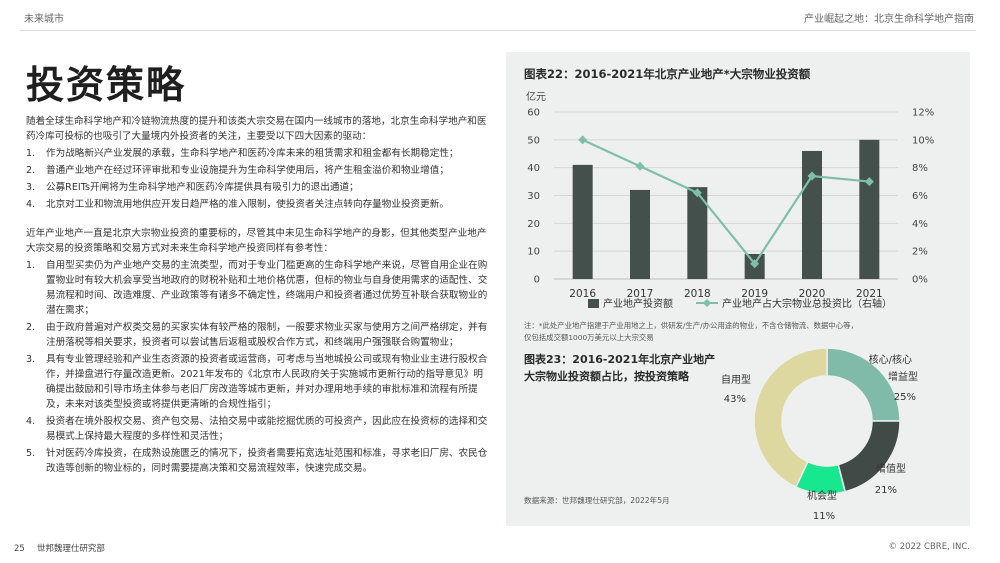 Image resolution: width=1000 pixels, height=563 pixels. What do you see at coordinates (707, 303) in the screenshot?
I see `legend-line-marker` at bounding box center [707, 303].